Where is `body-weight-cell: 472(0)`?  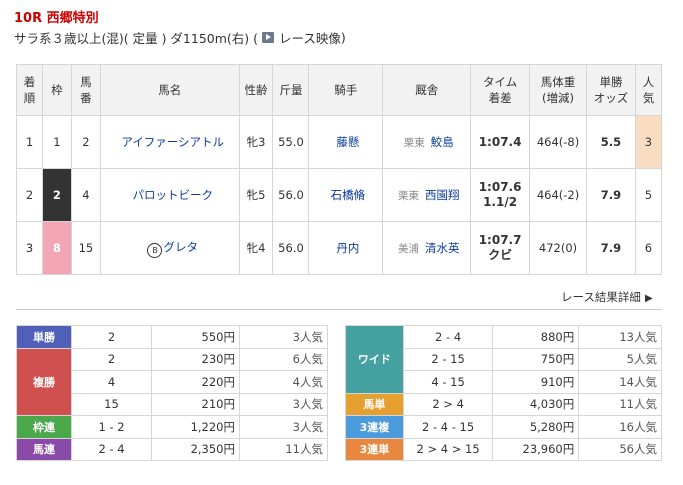
body-weight-cell: 472(0) is located at coordinates (558, 248).